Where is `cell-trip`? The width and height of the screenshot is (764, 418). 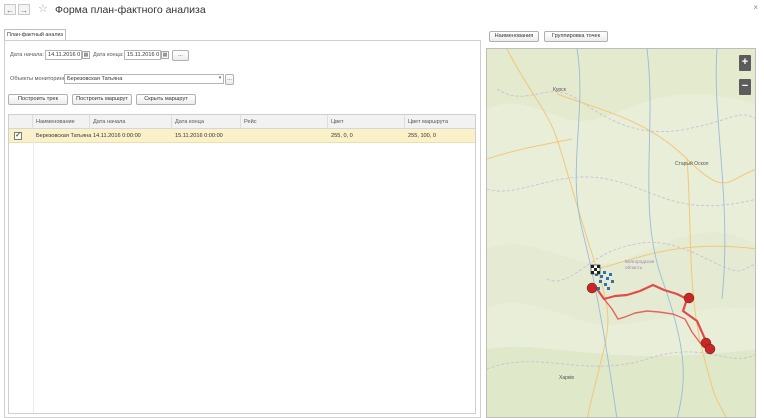 cell-trip is located at coordinates (242, 136).